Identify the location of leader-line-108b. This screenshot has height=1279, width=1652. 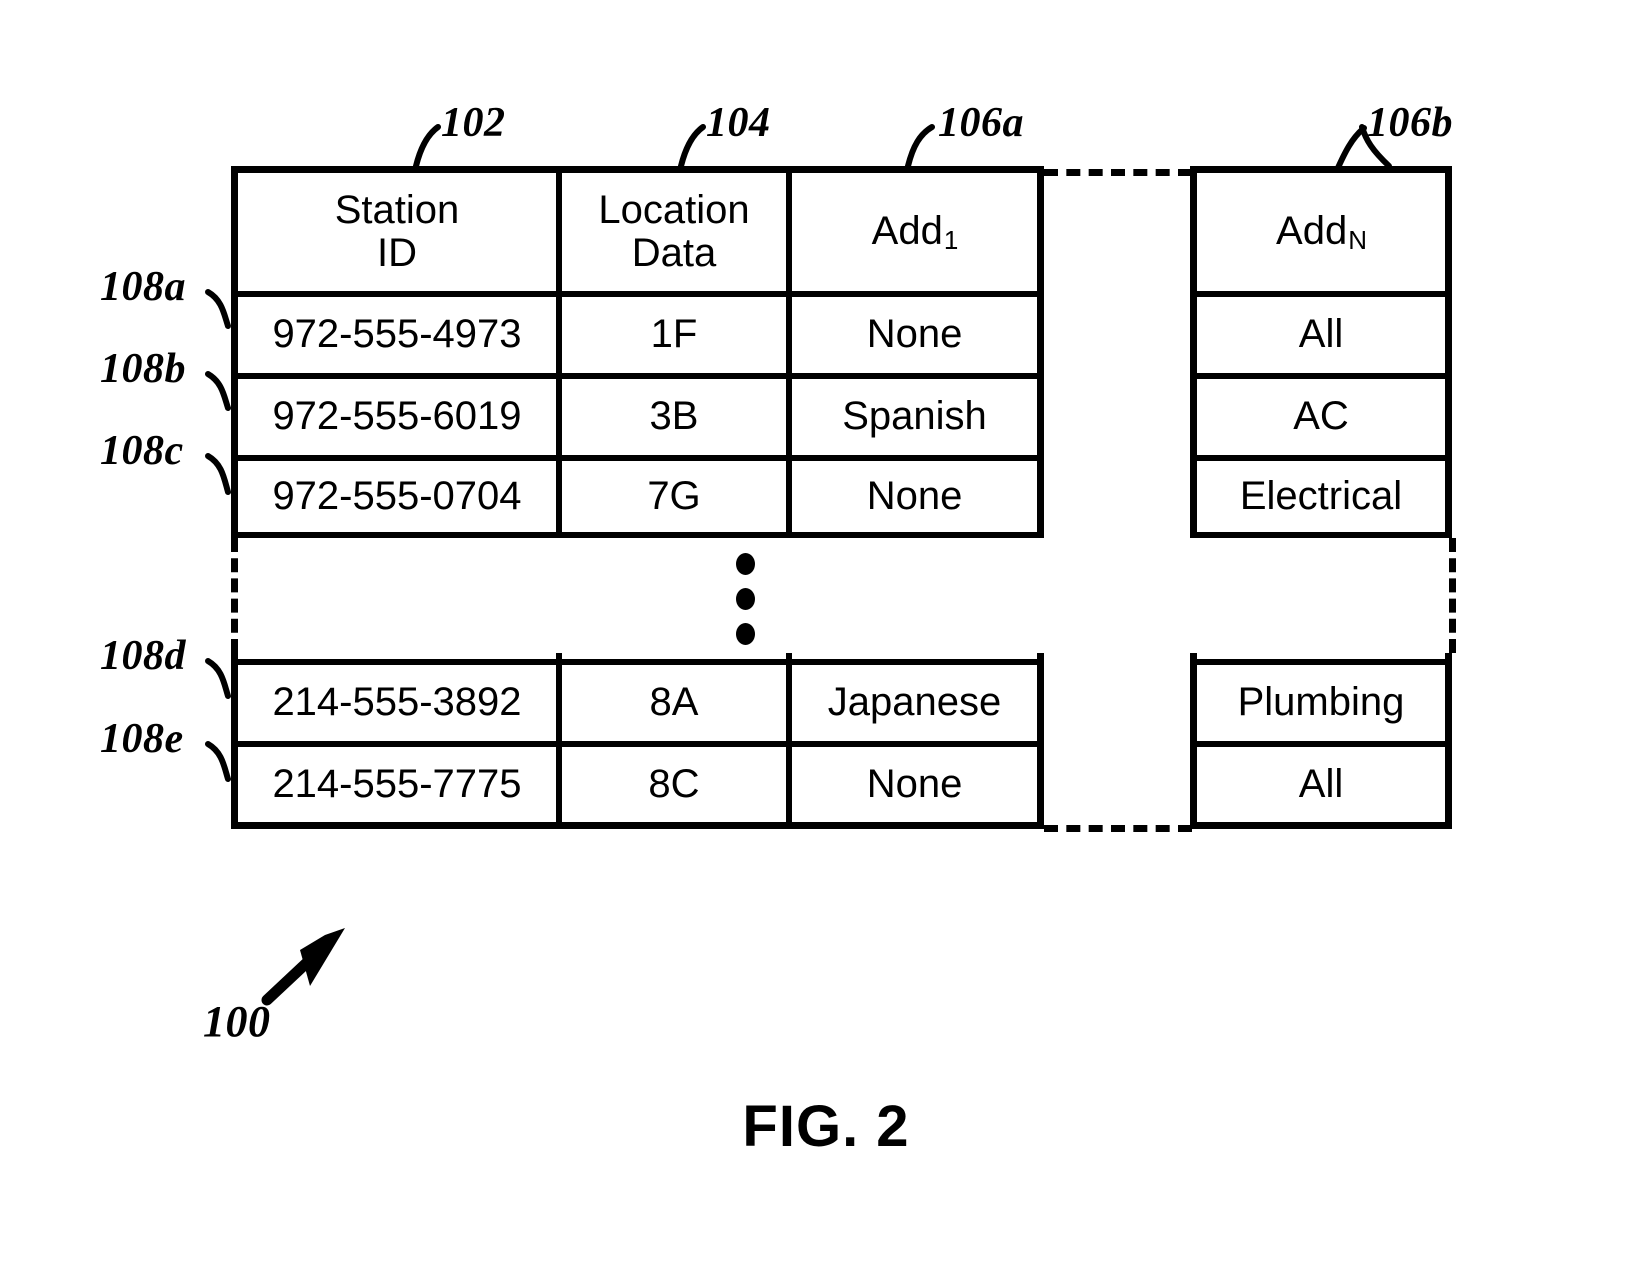
(218, 391).